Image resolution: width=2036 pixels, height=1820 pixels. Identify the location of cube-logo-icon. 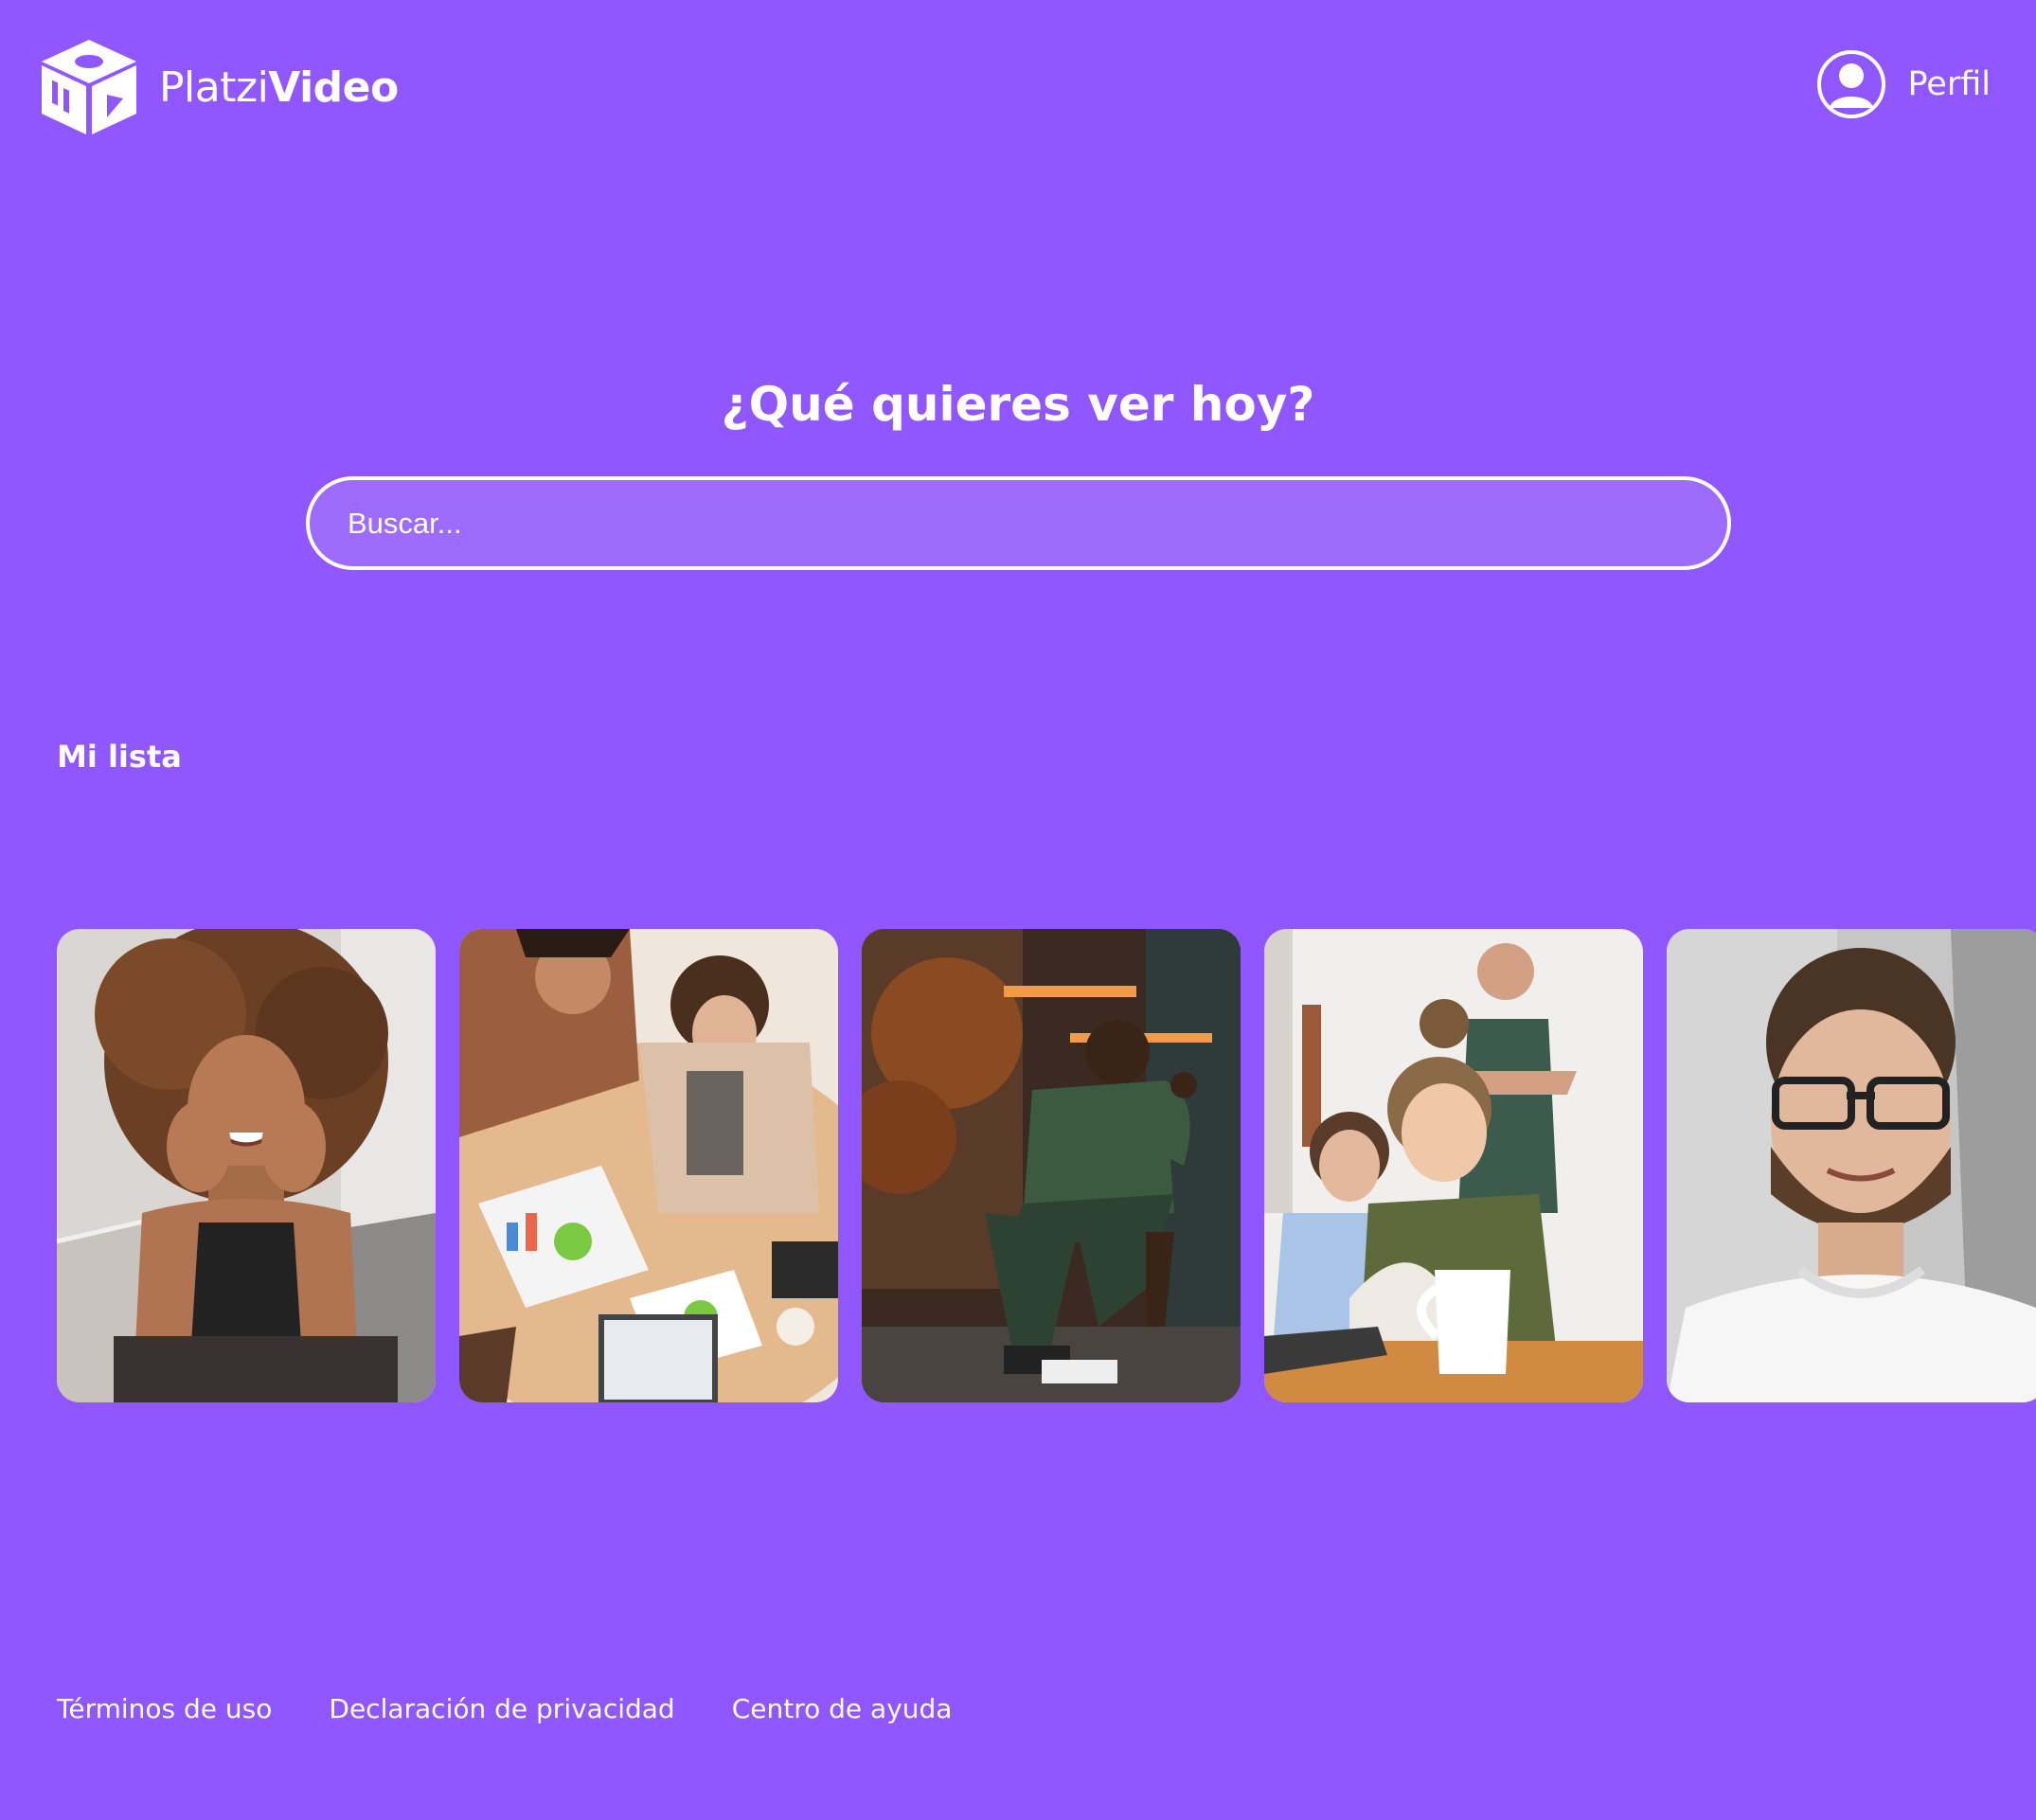
(89, 87).